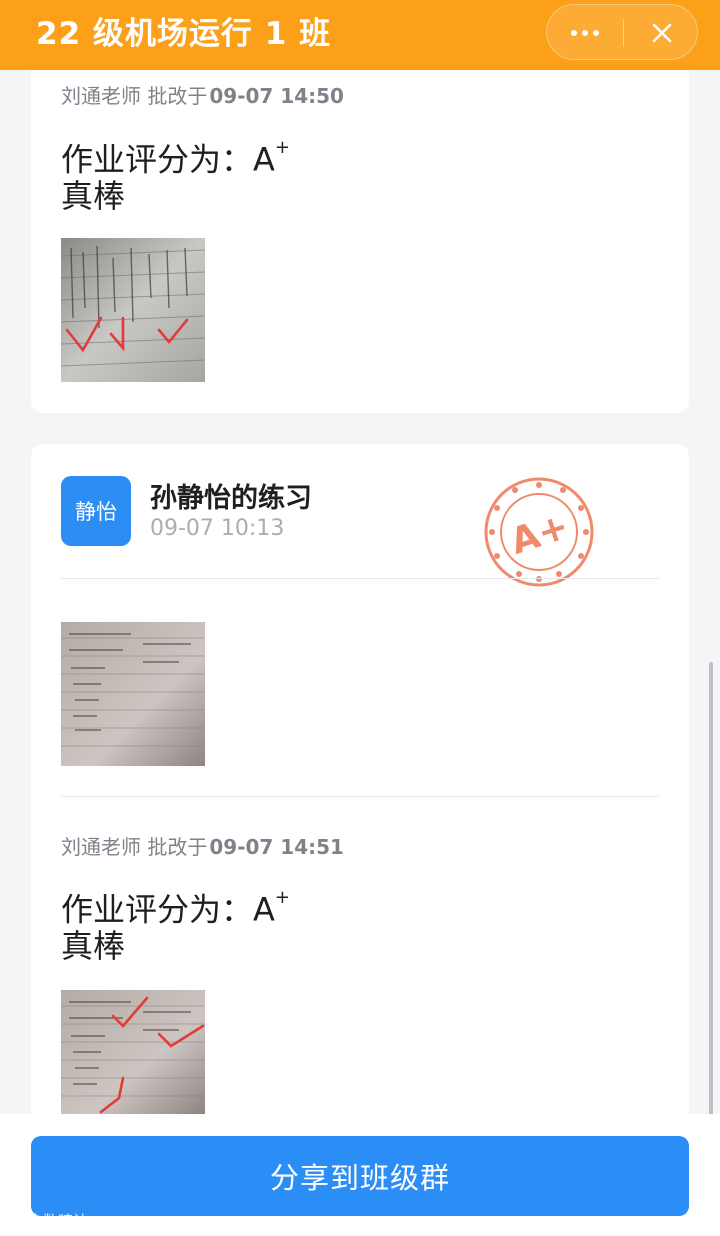  I want to click on scrollbar, so click(711, 904).